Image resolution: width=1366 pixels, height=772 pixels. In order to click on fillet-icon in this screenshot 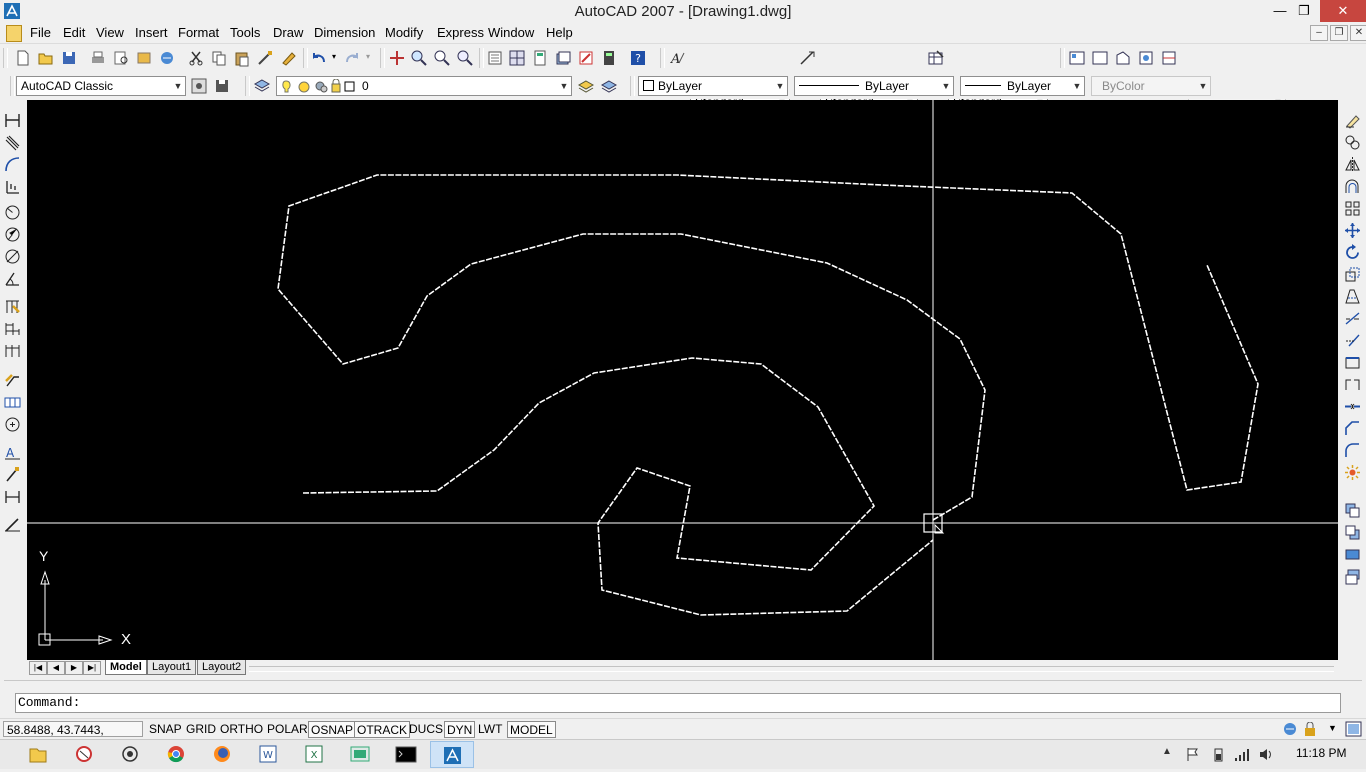, I will do `click(1352, 450)`.